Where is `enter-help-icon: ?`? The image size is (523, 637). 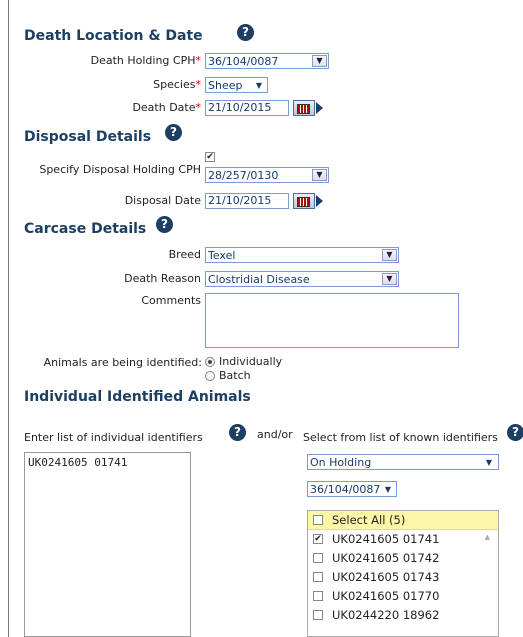
enter-help-icon: ? is located at coordinates (237, 432).